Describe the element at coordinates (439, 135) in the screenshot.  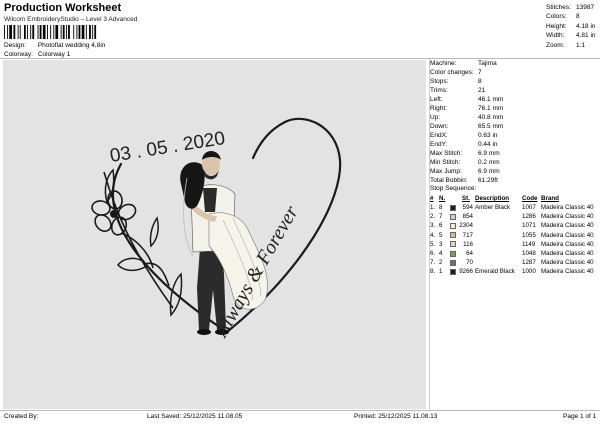
I see `detail-label: EndX:` at that location.